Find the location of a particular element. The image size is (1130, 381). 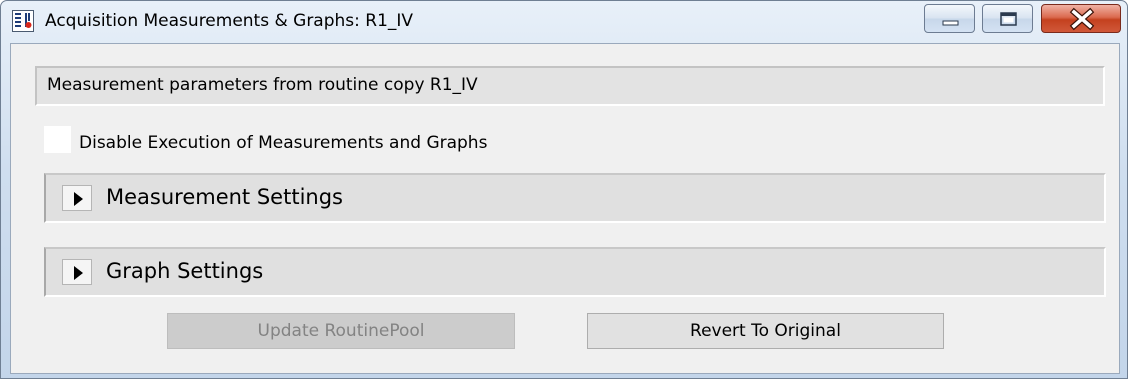

disable-execution-checkbox is located at coordinates (57, 139).